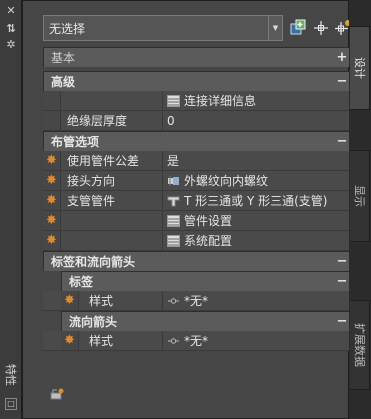 The image size is (371, 419). Describe the element at coordinates (198, 221) in the screenshot. I see `property-row-fitting-settings: ✸ 管件设置` at that location.